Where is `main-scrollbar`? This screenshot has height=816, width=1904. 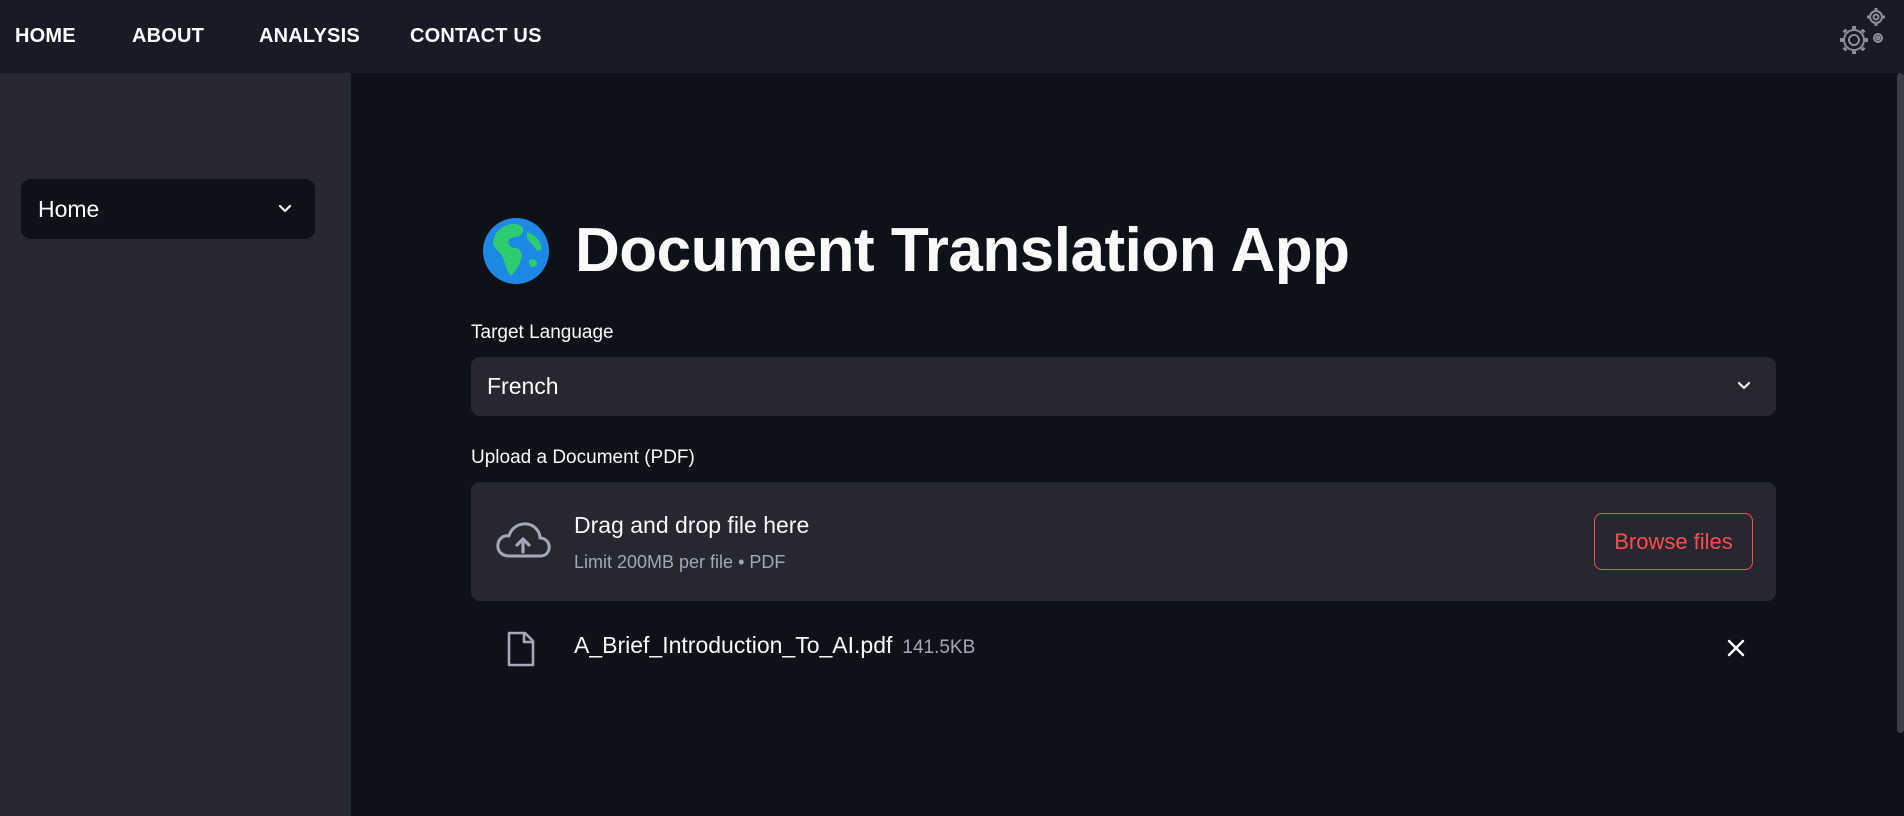
main-scrollbar is located at coordinates (1900, 403).